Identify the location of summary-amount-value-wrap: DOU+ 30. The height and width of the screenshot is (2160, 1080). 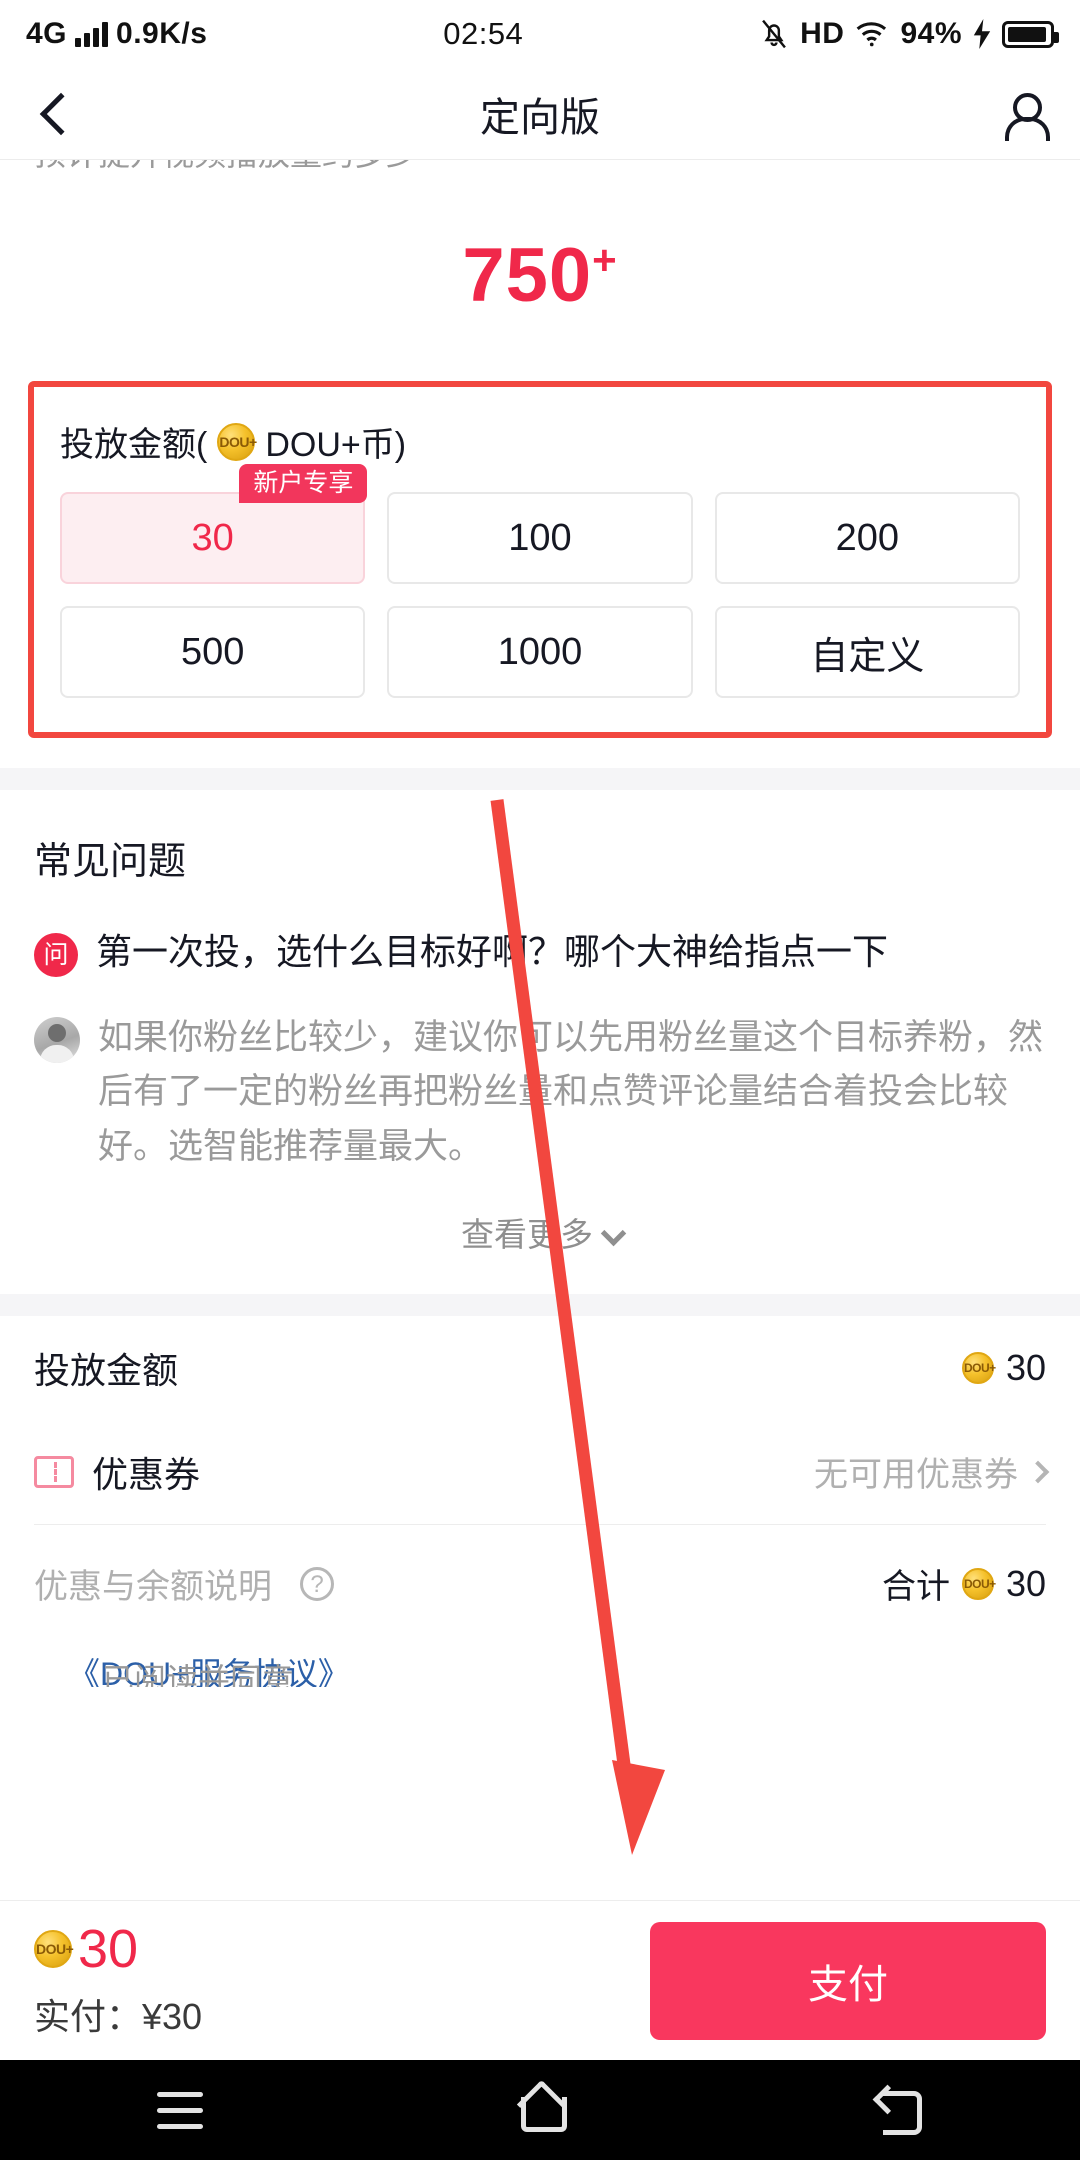
(1003, 1367).